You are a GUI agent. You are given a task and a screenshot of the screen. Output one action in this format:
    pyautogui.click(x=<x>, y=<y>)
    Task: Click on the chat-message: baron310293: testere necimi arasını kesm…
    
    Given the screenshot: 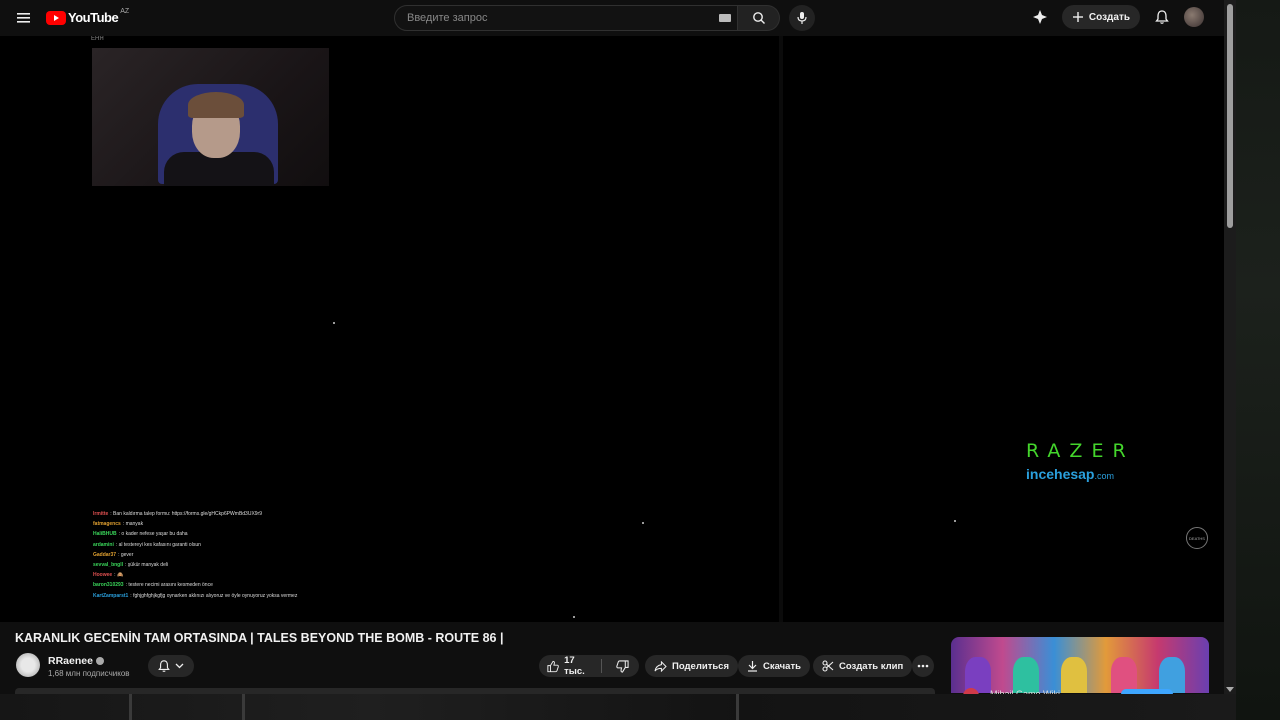 What is the action you would take?
    pyautogui.click(x=213, y=585)
    